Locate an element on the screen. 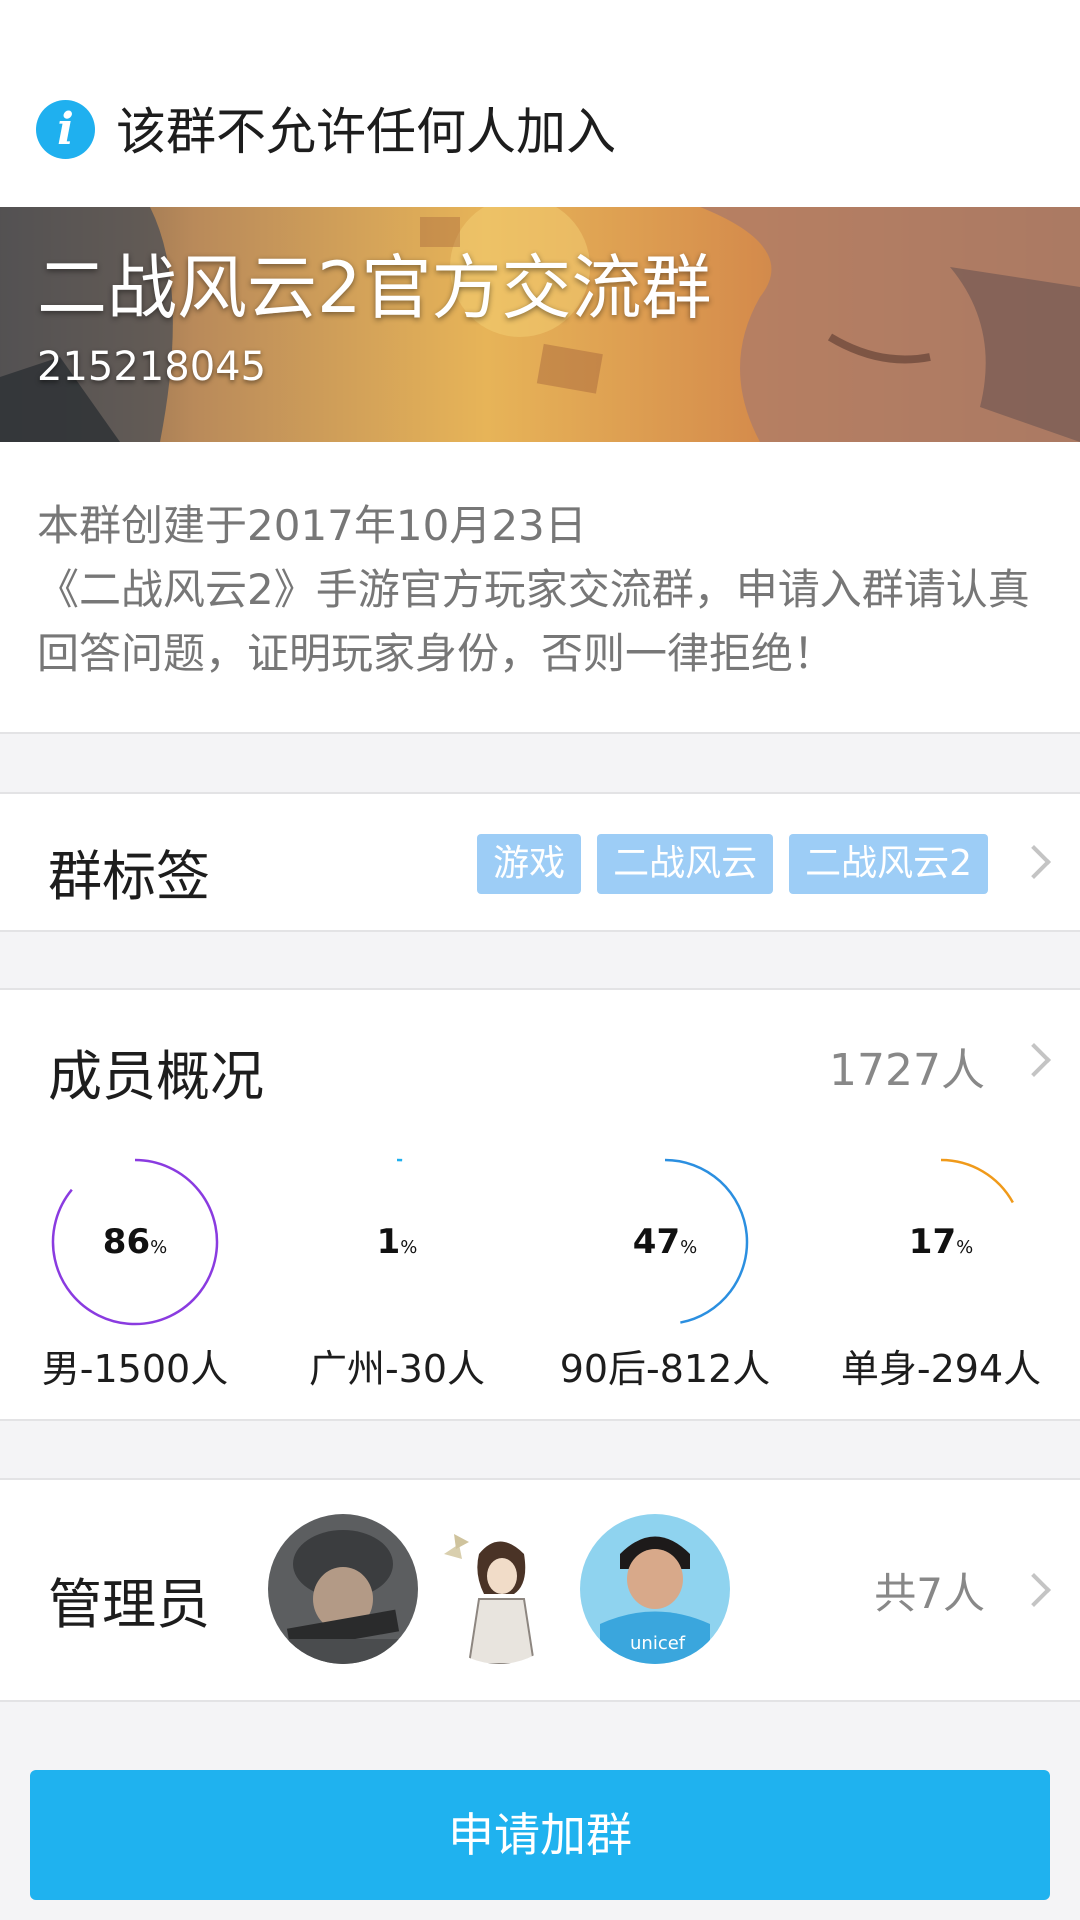 This screenshot has height=1920, width=1080. tag: 二战风云 is located at coordinates (685, 864).